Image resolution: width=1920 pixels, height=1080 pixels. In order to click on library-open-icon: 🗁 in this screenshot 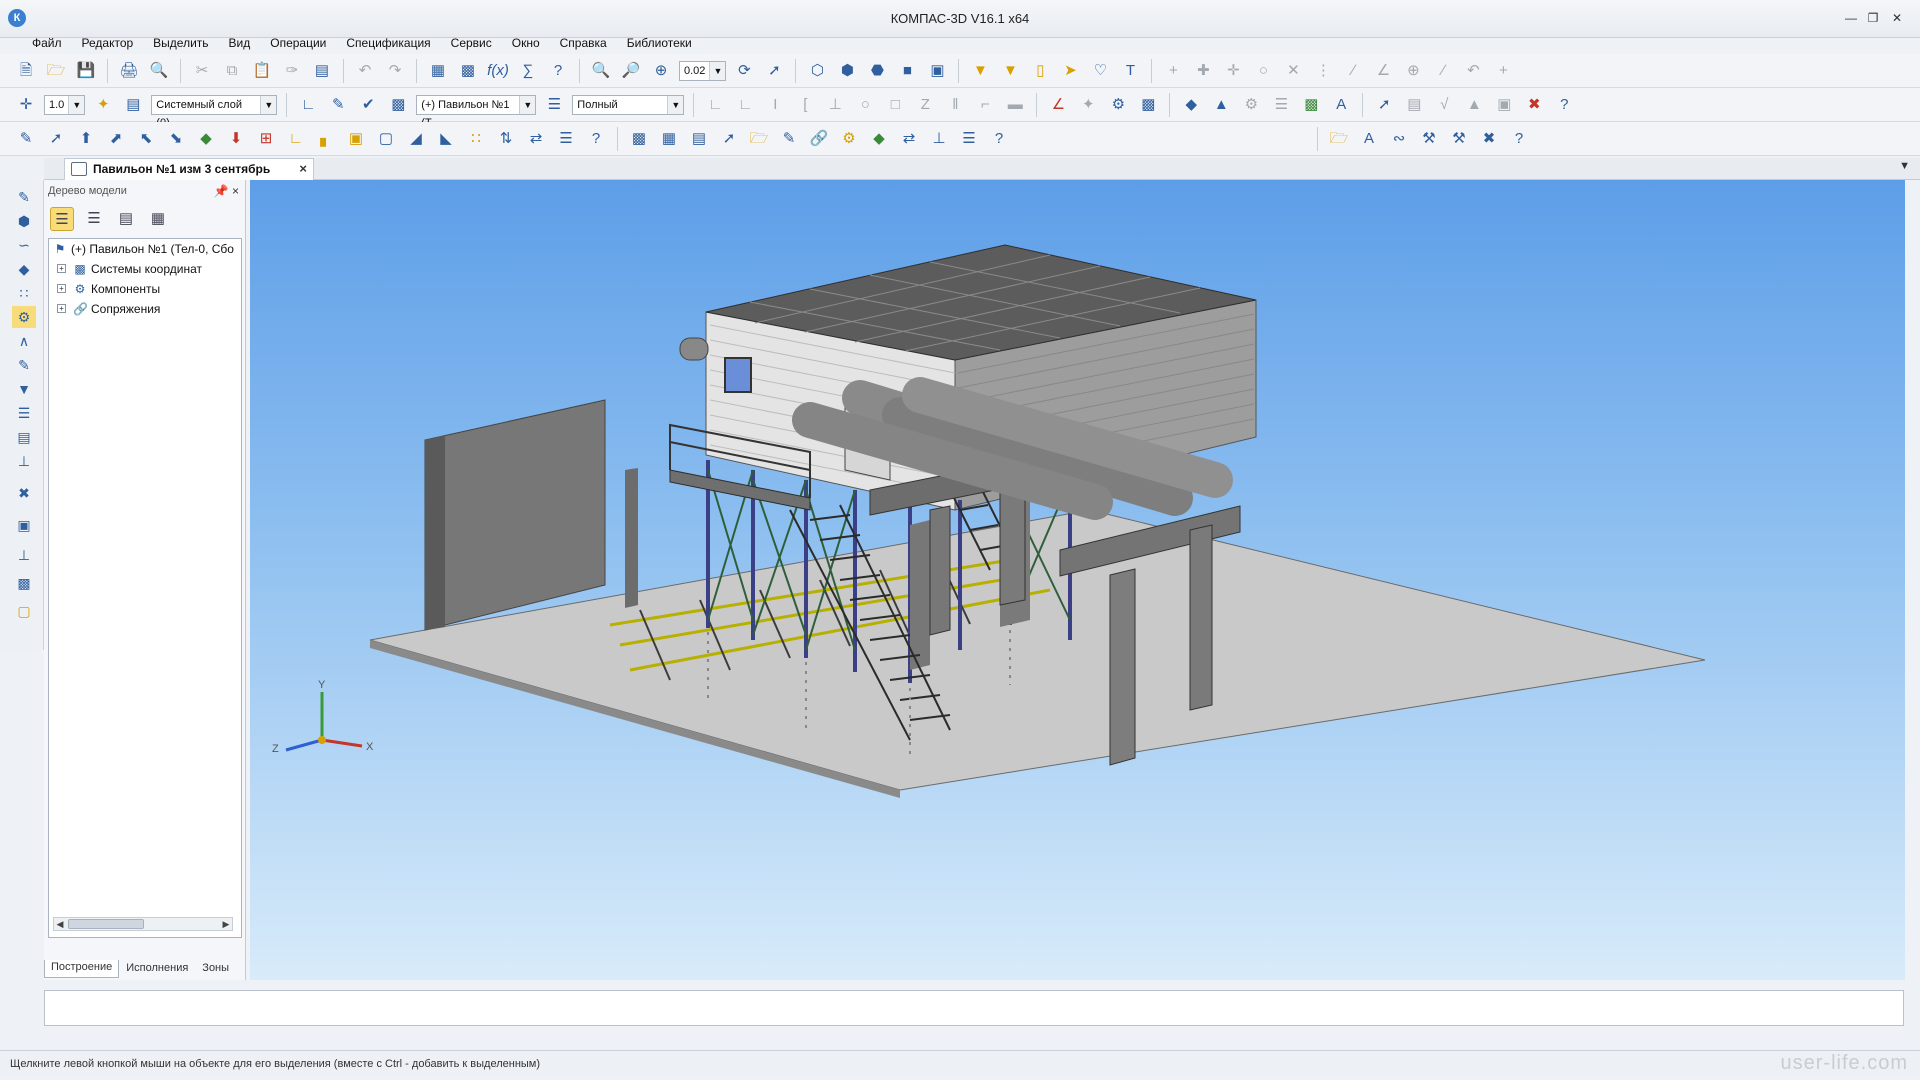, I will do `click(1339, 139)`.